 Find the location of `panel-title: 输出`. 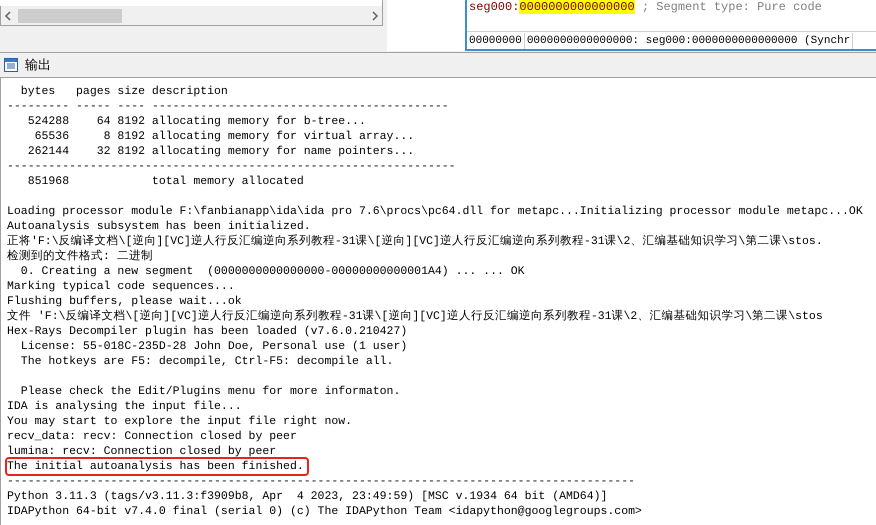

panel-title: 输出 is located at coordinates (38, 65).